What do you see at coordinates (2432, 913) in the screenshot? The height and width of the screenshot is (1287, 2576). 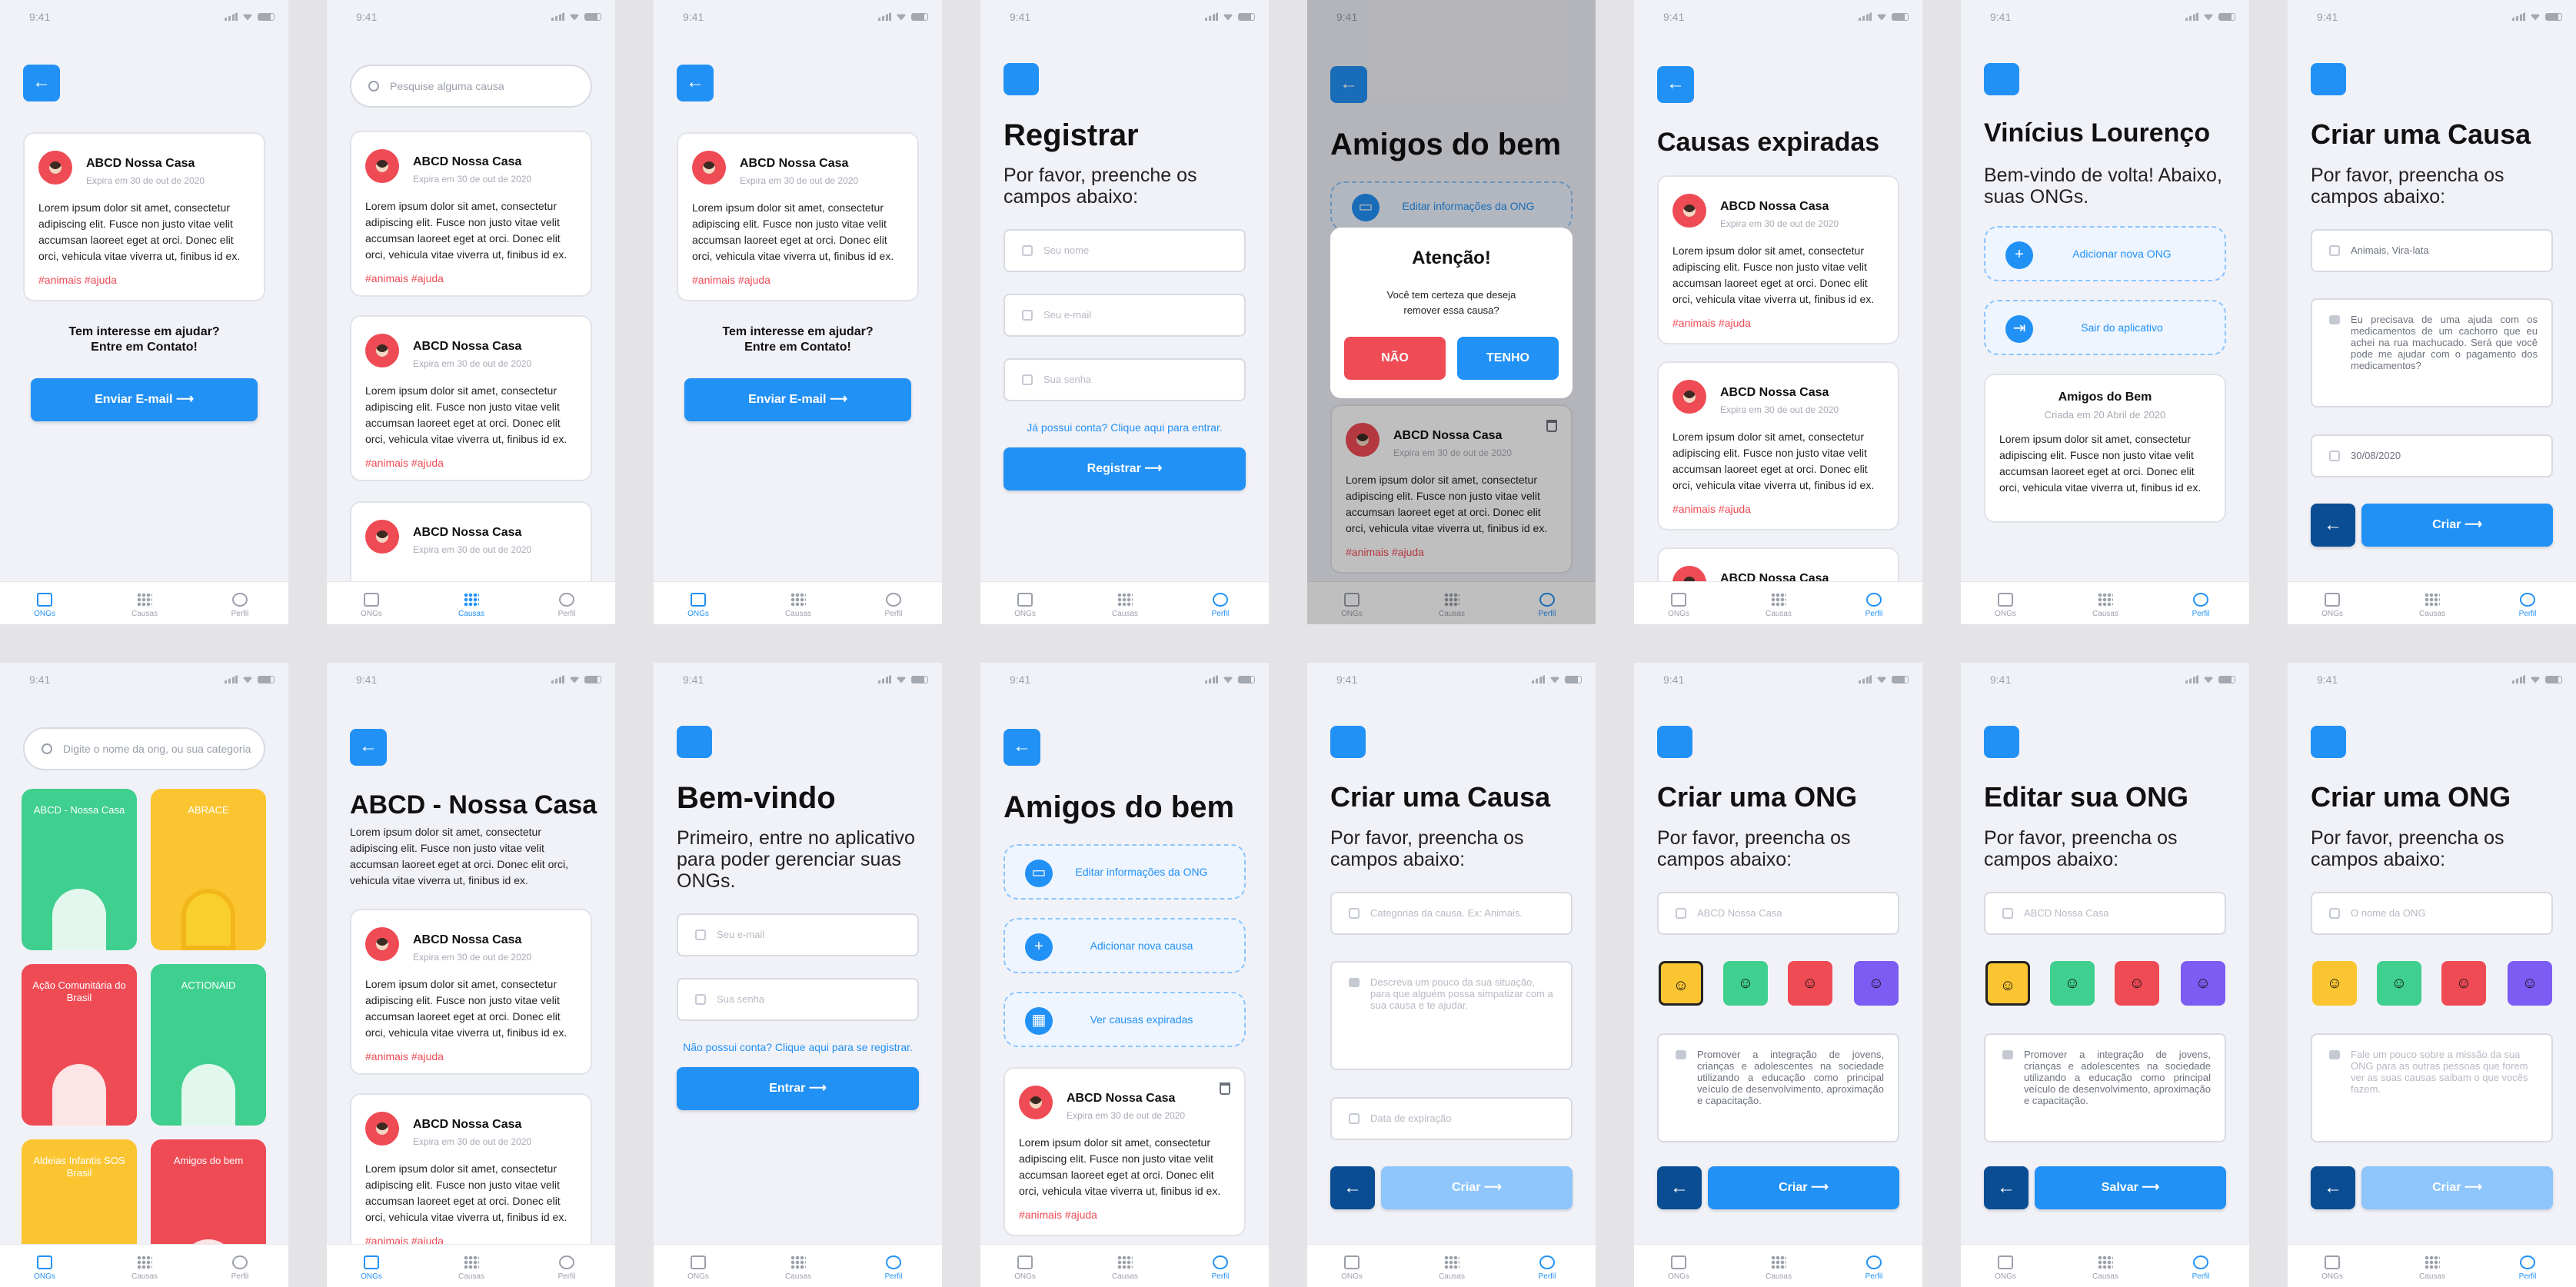 I see `ong-name-field: O nome da ONG` at bounding box center [2432, 913].